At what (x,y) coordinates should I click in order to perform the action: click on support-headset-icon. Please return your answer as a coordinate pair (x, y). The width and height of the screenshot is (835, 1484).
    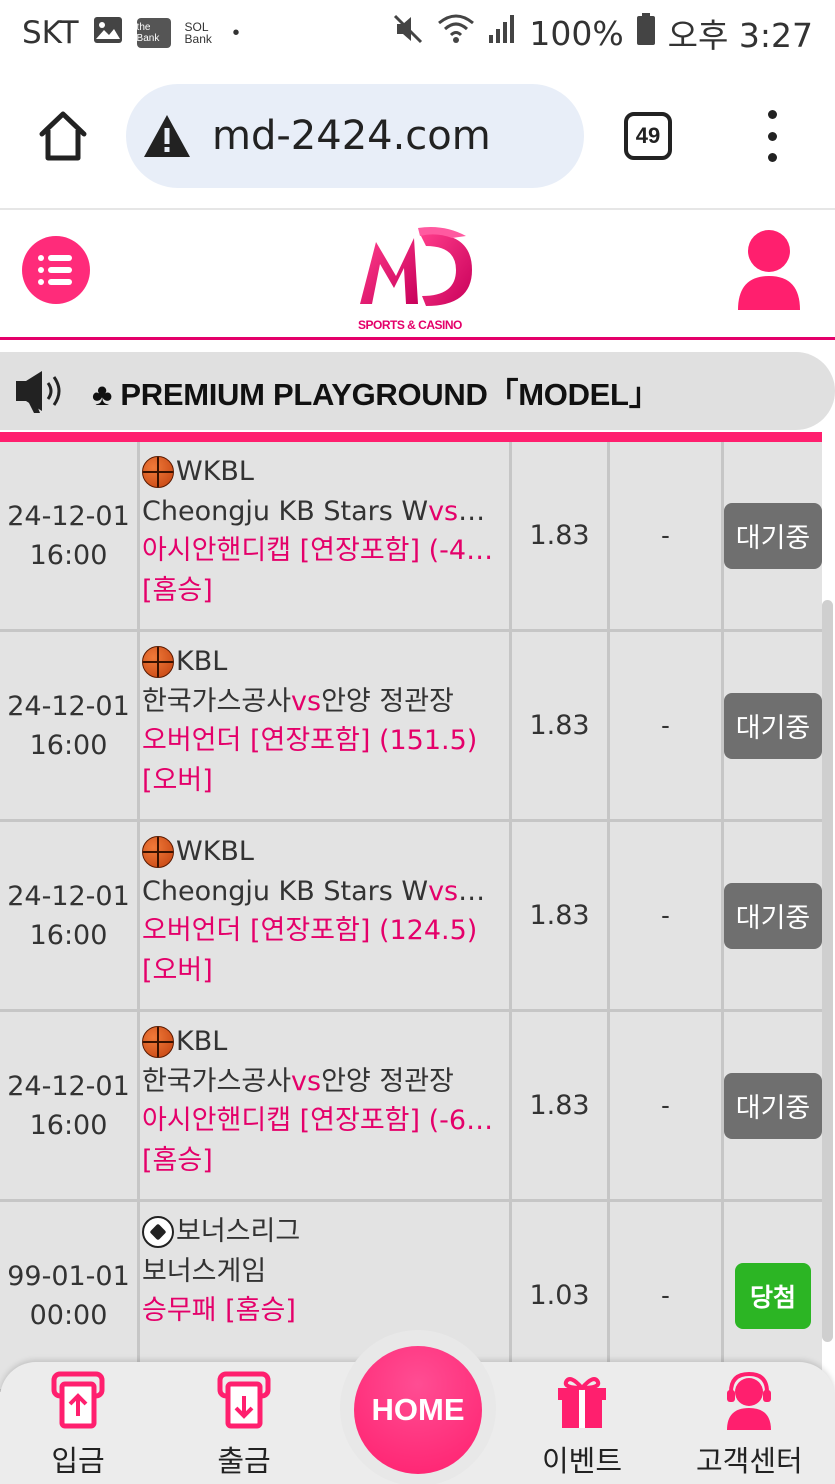
    Looking at the image, I should click on (749, 1400).